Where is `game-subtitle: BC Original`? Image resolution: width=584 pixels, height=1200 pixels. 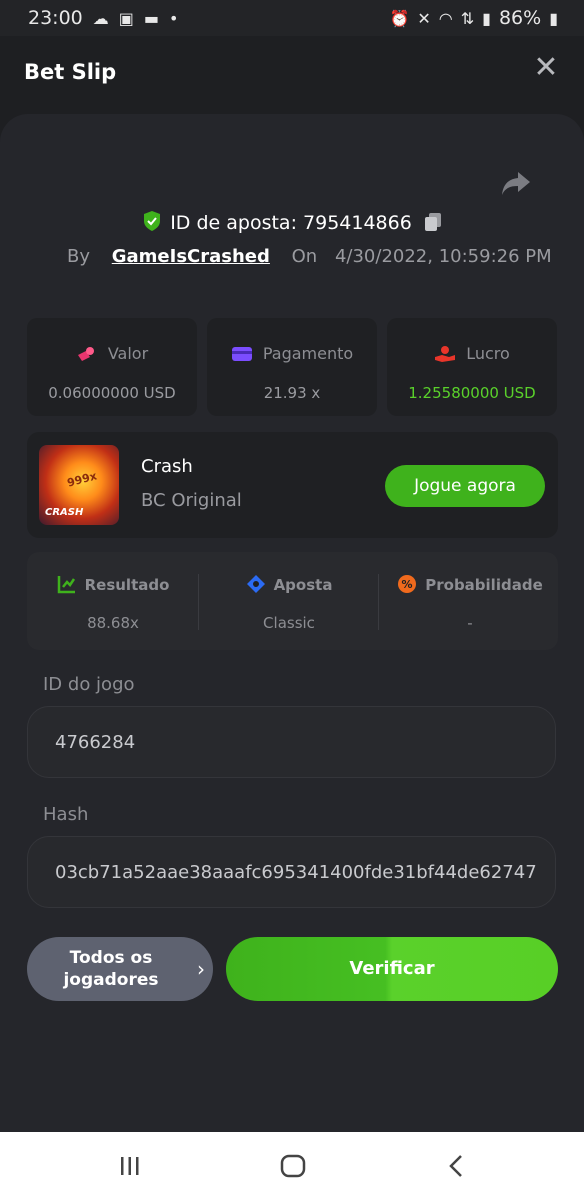
game-subtitle: BC Original is located at coordinates (191, 500).